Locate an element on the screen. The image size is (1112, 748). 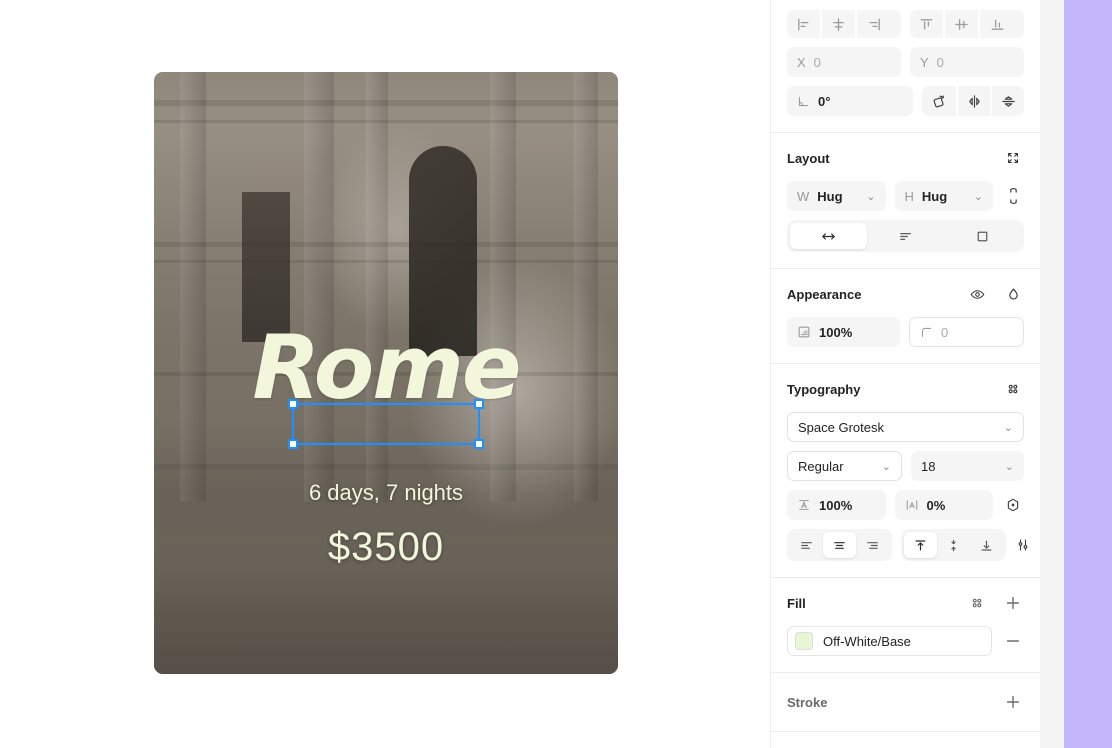
x-label: X is located at coordinates (801, 62).